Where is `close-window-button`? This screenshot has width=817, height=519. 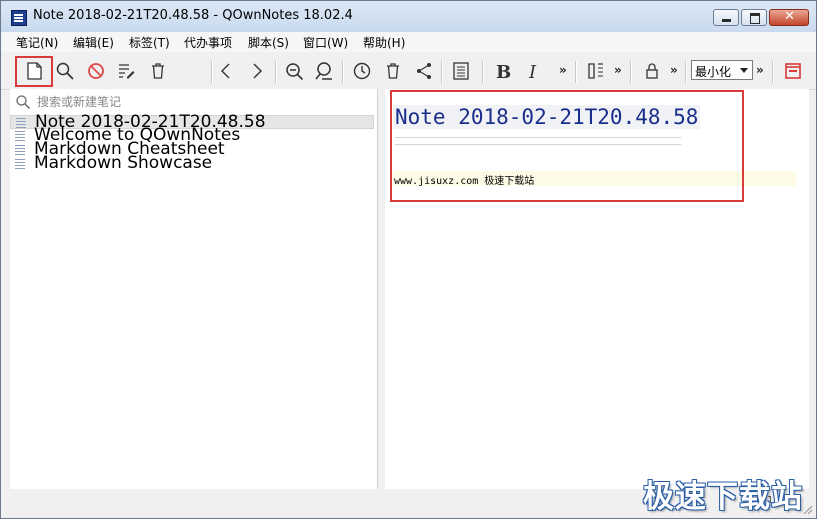 close-window-button is located at coordinates (789, 17).